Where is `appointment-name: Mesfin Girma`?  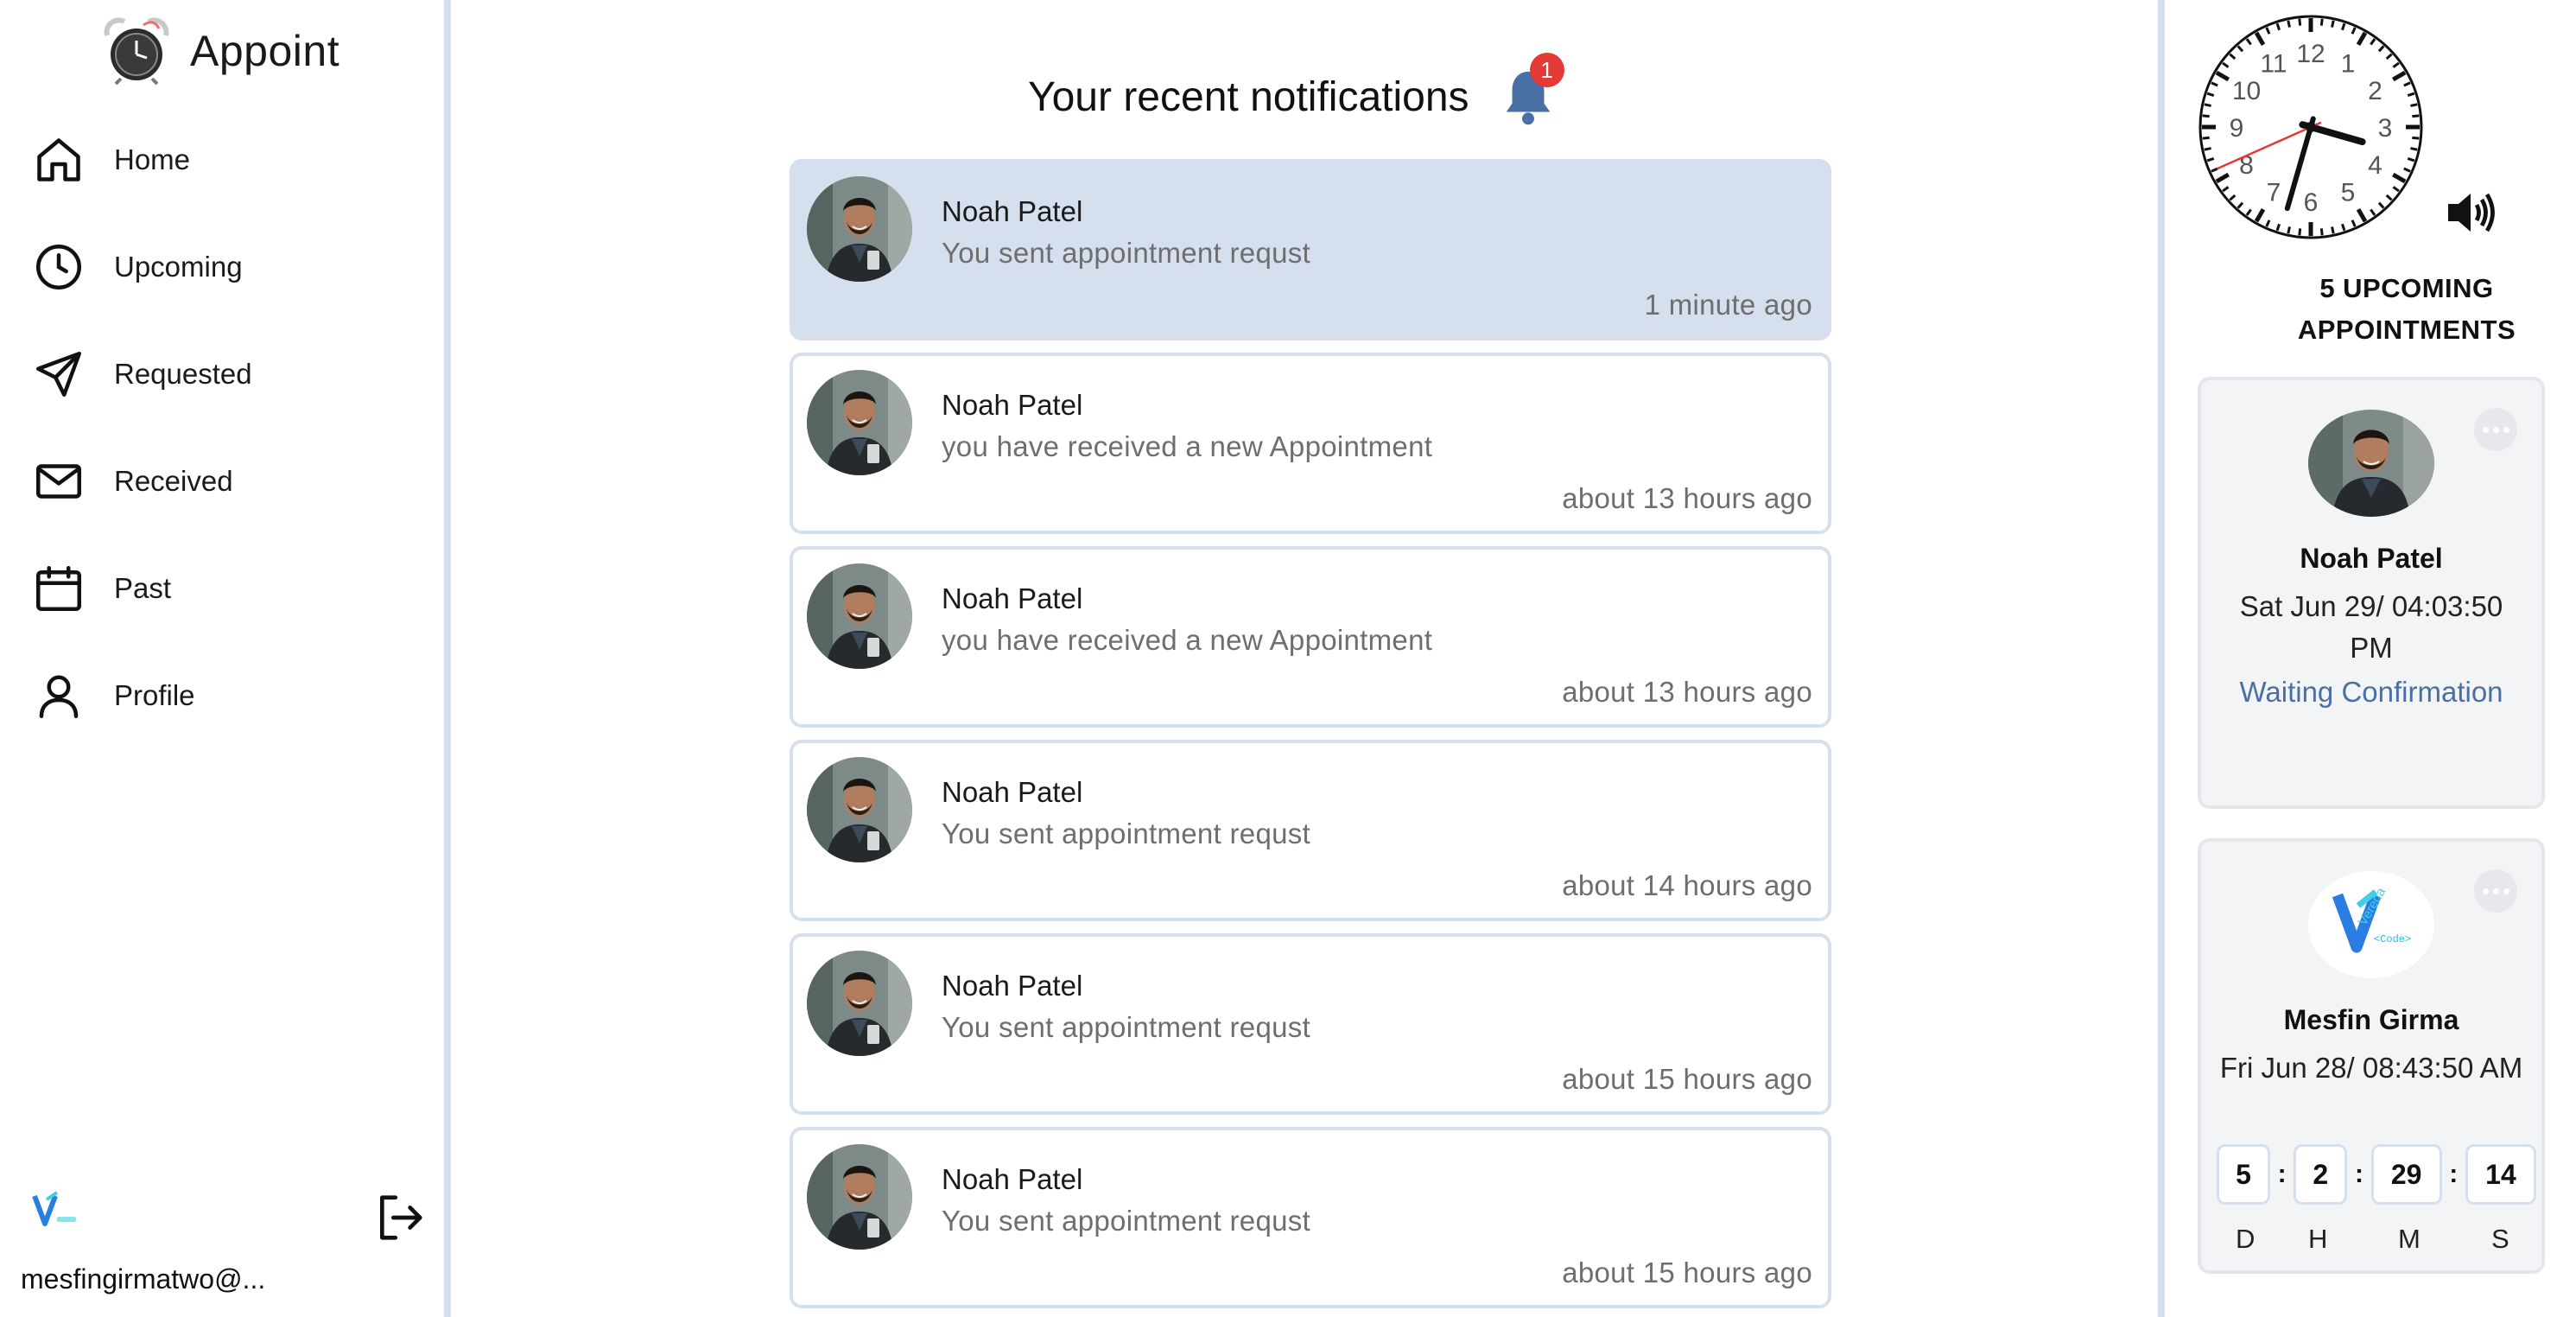 appointment-name: Mesfin Girma is located at coordinates (2371, 1019).